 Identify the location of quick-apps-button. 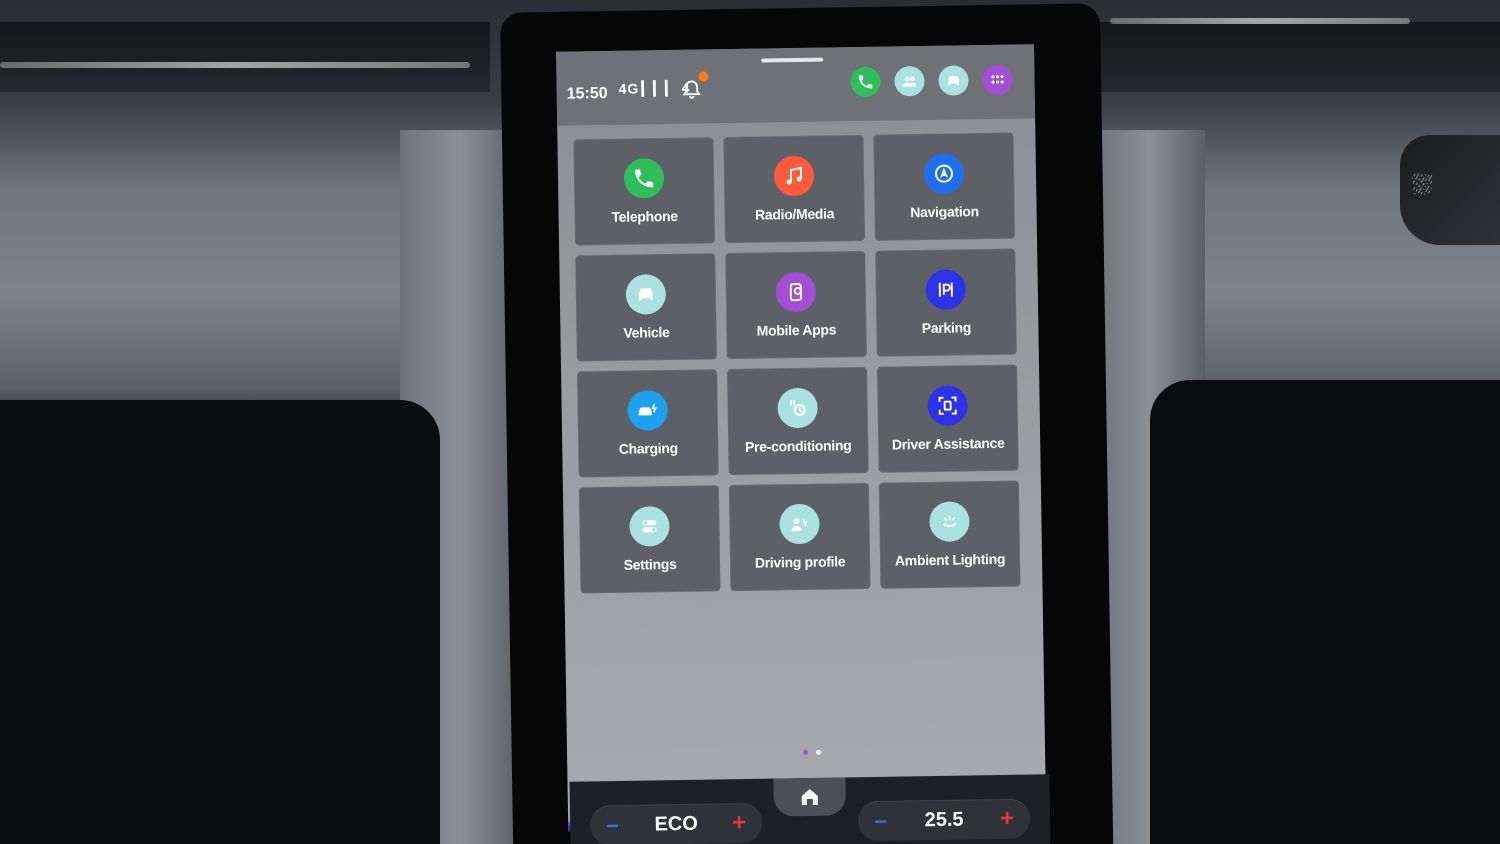
(997, 80).